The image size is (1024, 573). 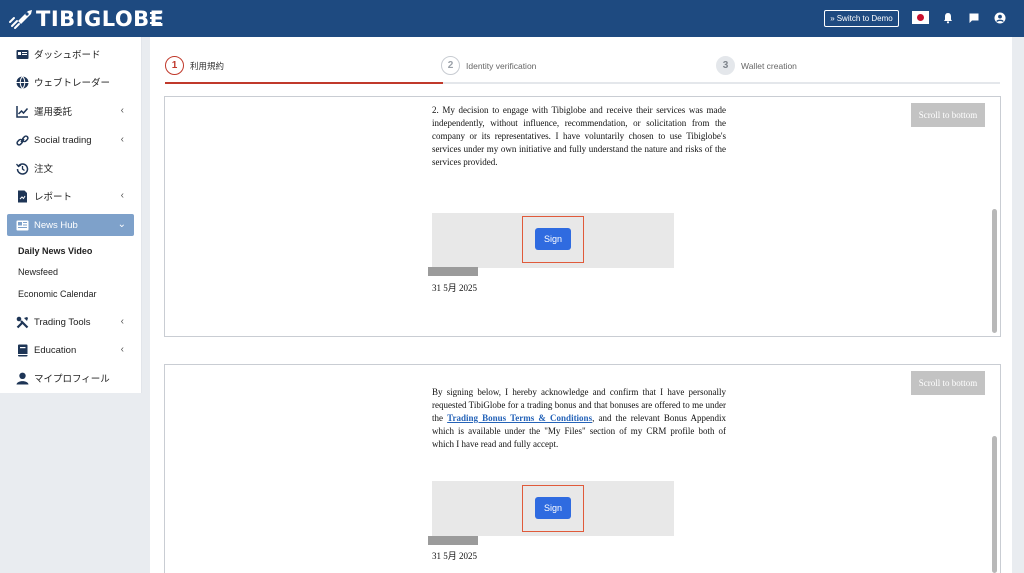 I want to click on trading-bonus-terms-link: Trading Bonus Terms & Conditions, so click(x=519, y=418).